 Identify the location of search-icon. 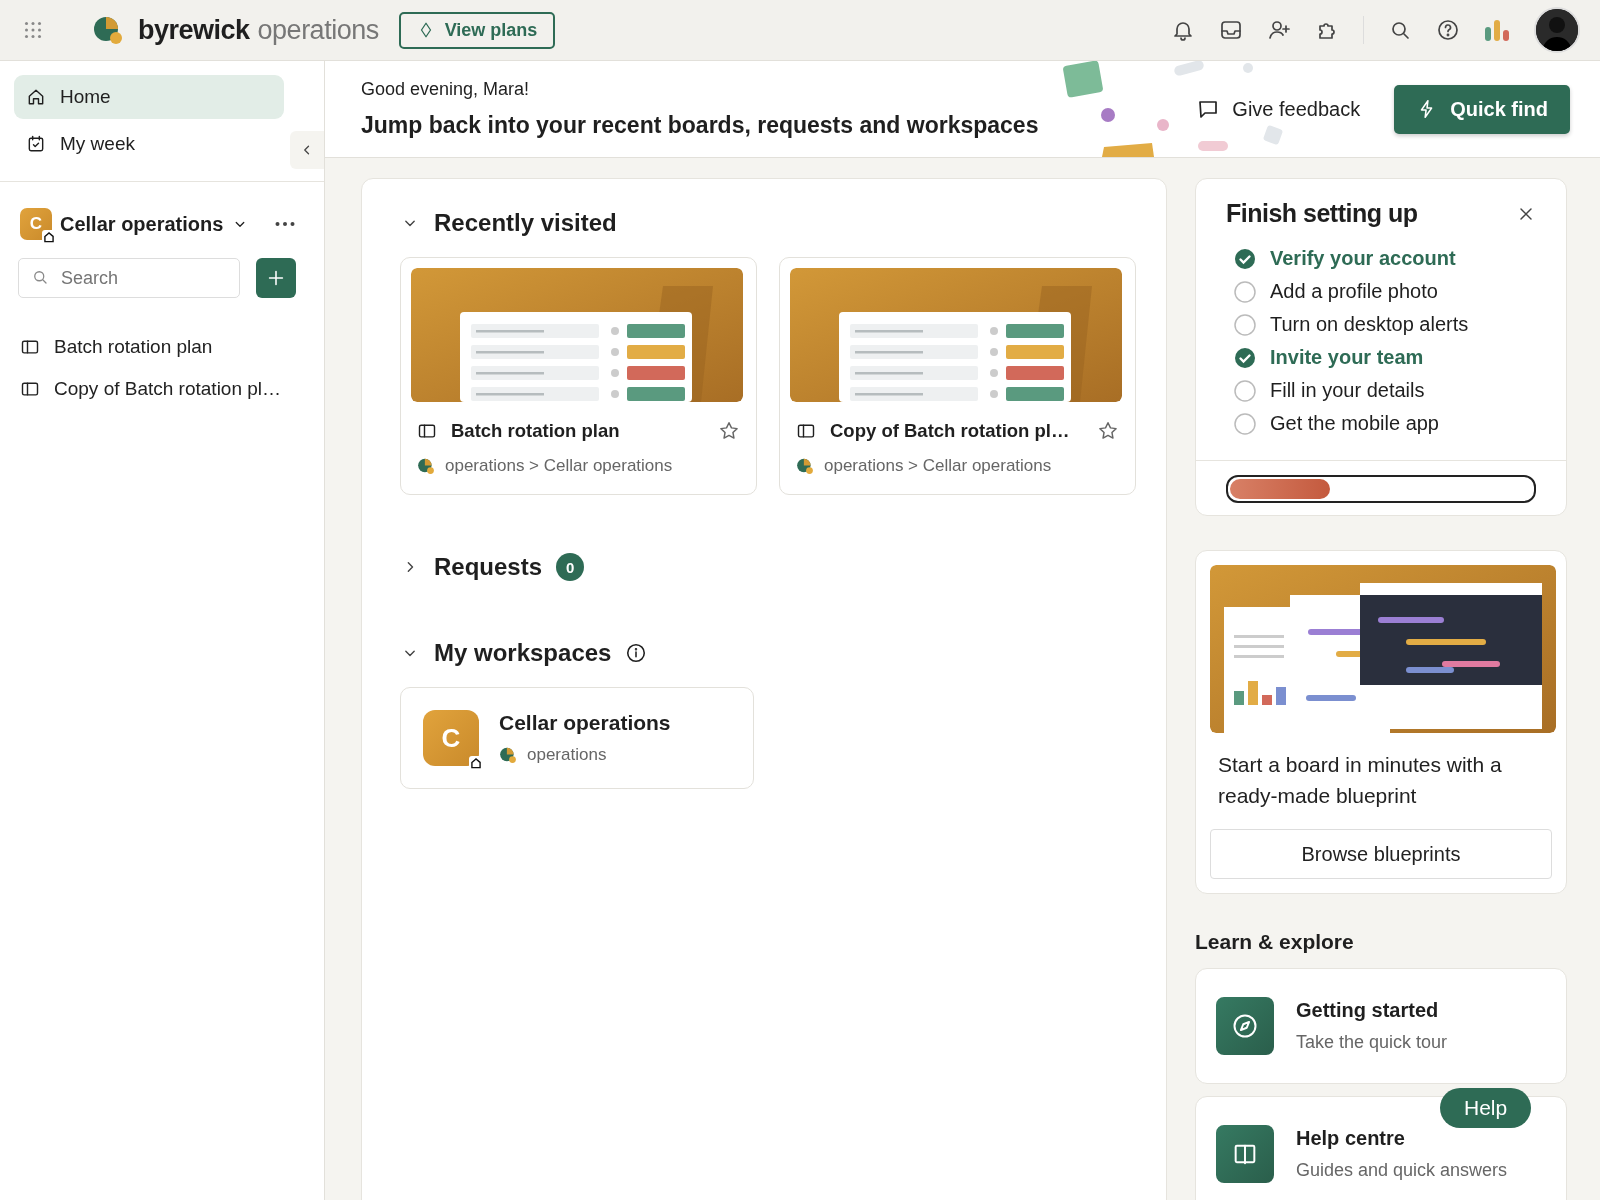
(40, 277).